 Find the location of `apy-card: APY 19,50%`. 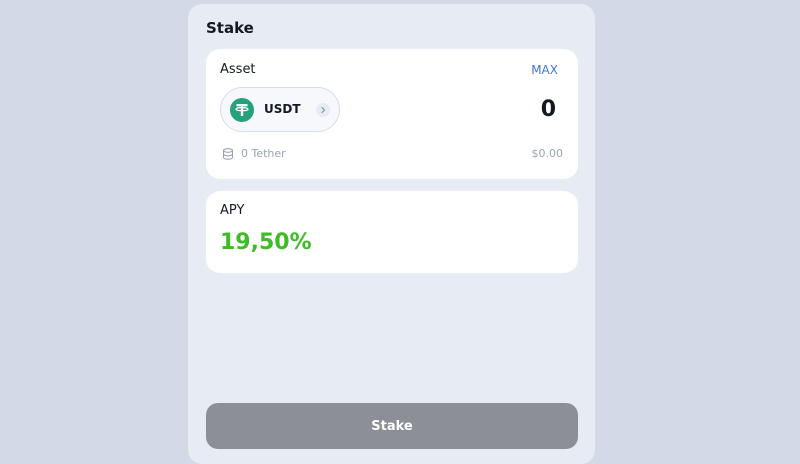

apy-card: APY 19,50% is located at coordinates (392, 232).